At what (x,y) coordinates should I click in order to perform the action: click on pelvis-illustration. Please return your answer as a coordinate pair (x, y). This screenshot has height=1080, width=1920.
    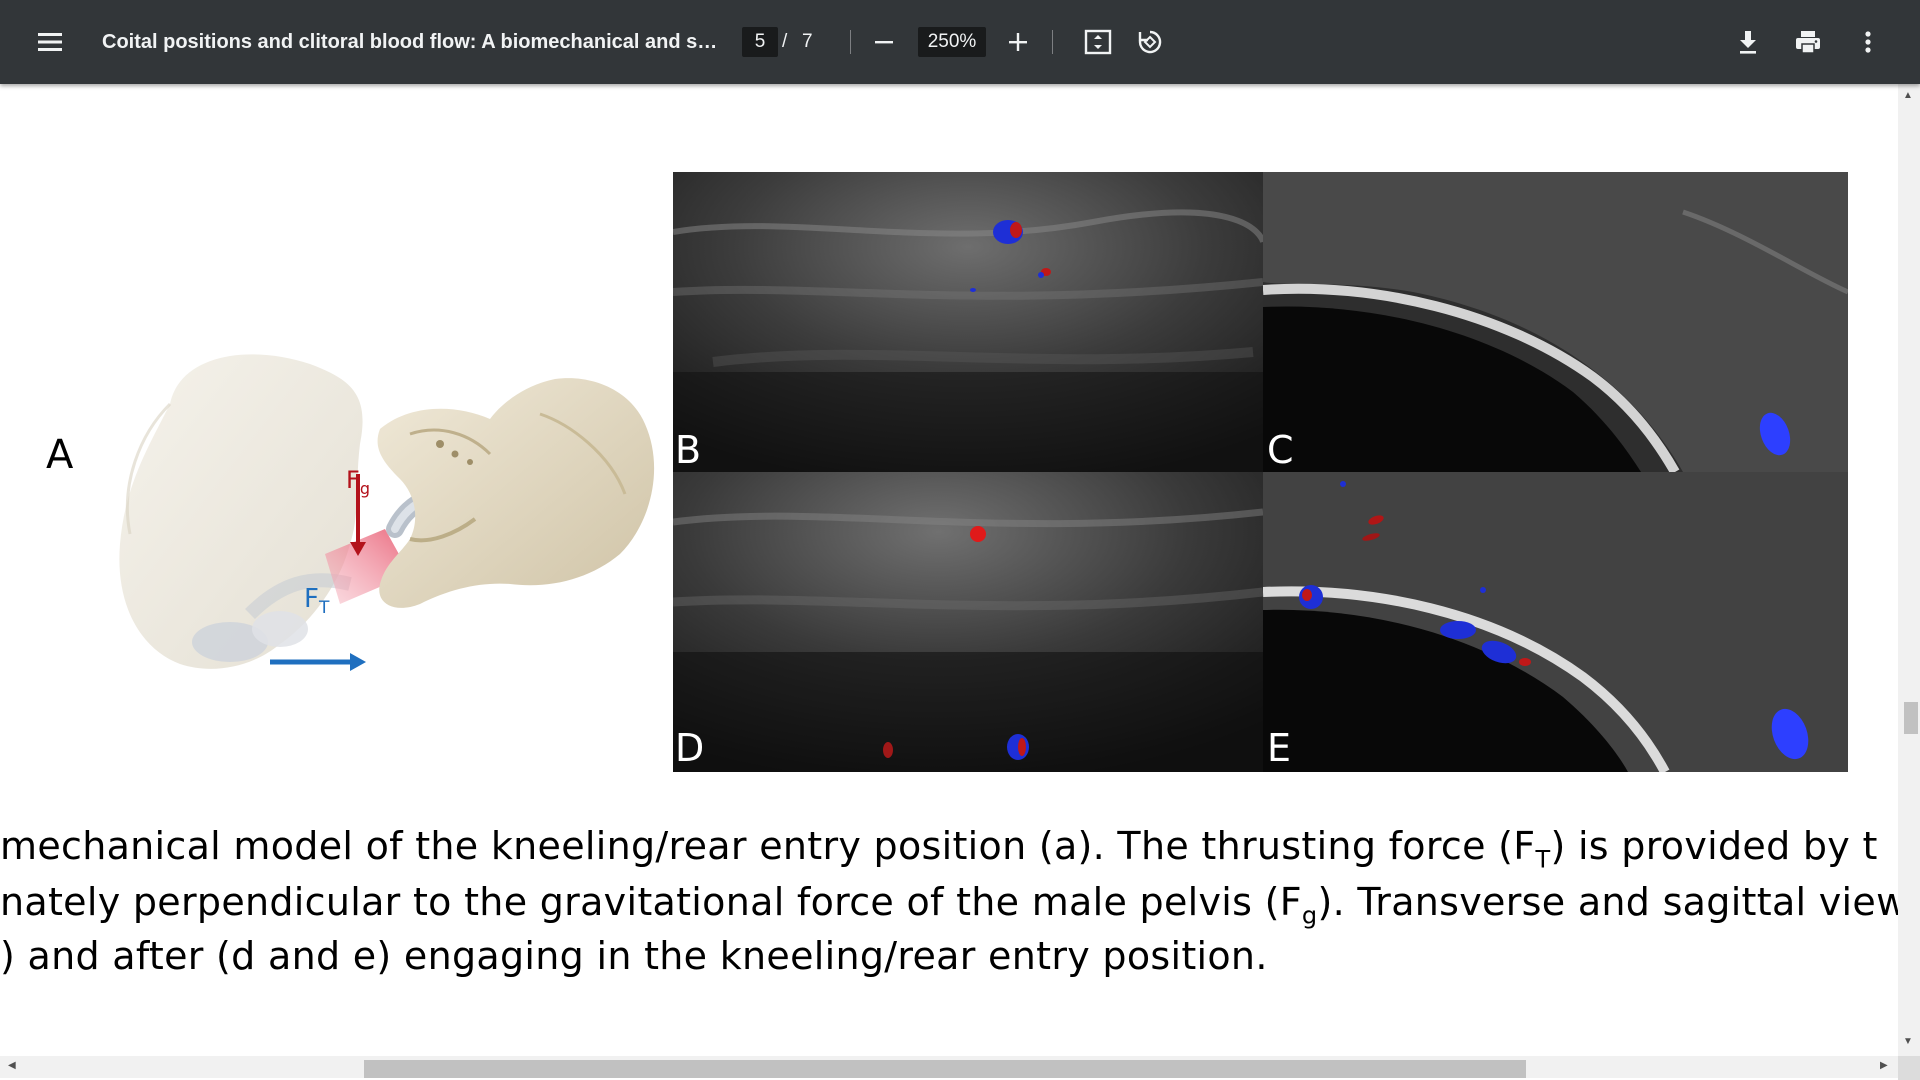
    Looking at the image, I should click on (387, 512).